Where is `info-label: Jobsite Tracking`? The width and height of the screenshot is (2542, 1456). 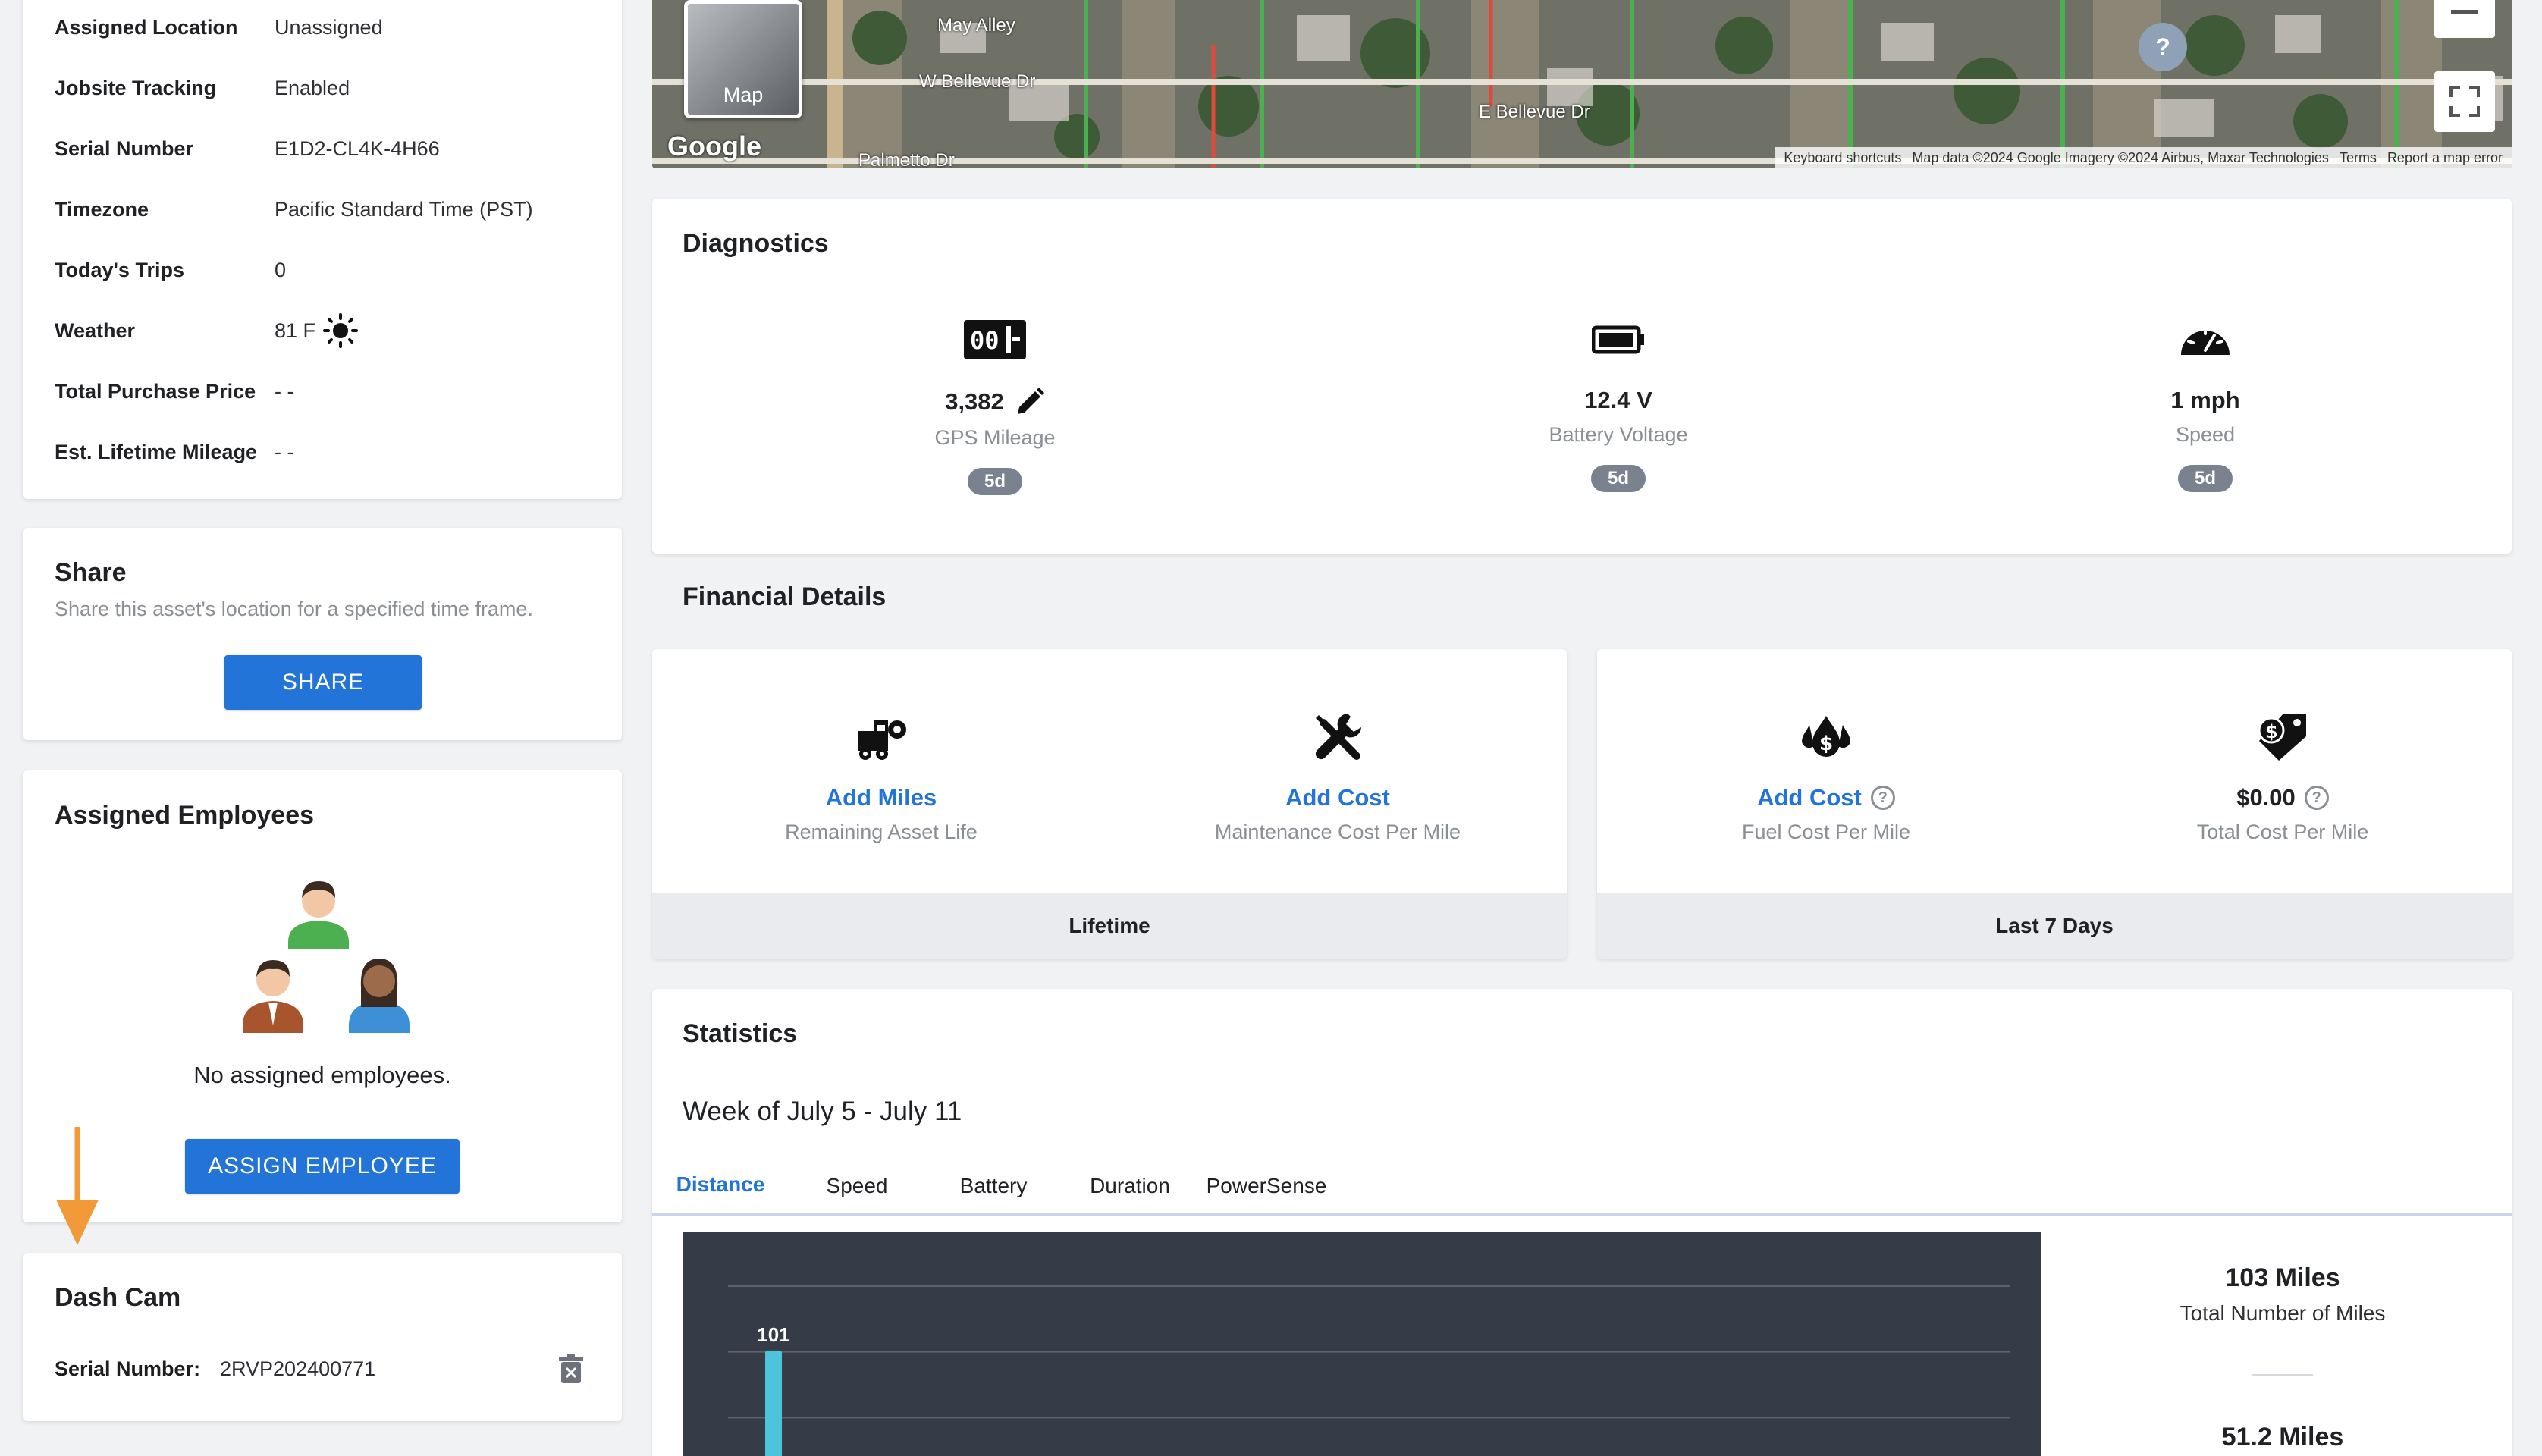
info-label: Jobsite Tracking is located at coordinates (136, 87).